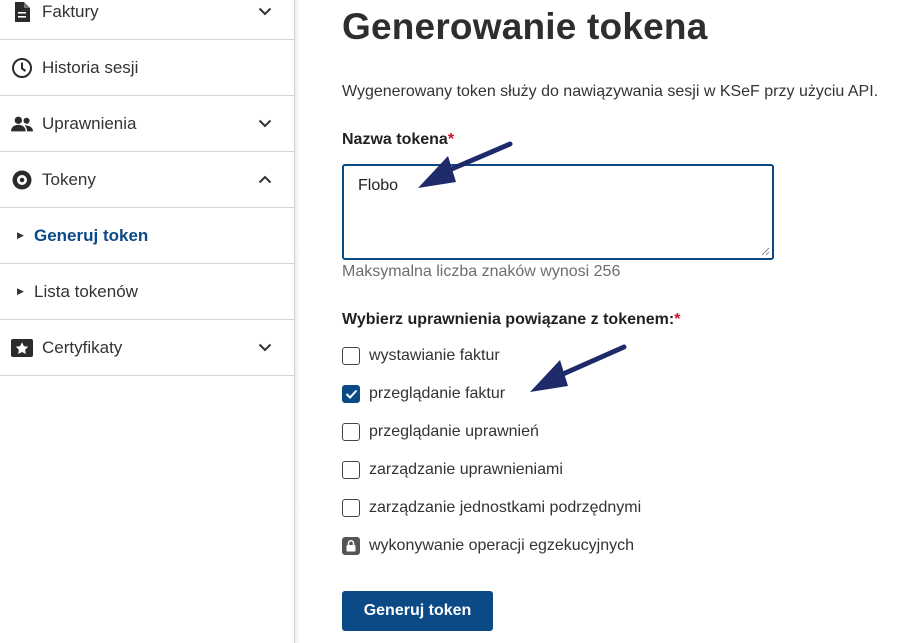  Describe the element at coordinates (466, 469) in the screenshot. I see `permission-label: zarządzanie uprawnieniami` at that location.